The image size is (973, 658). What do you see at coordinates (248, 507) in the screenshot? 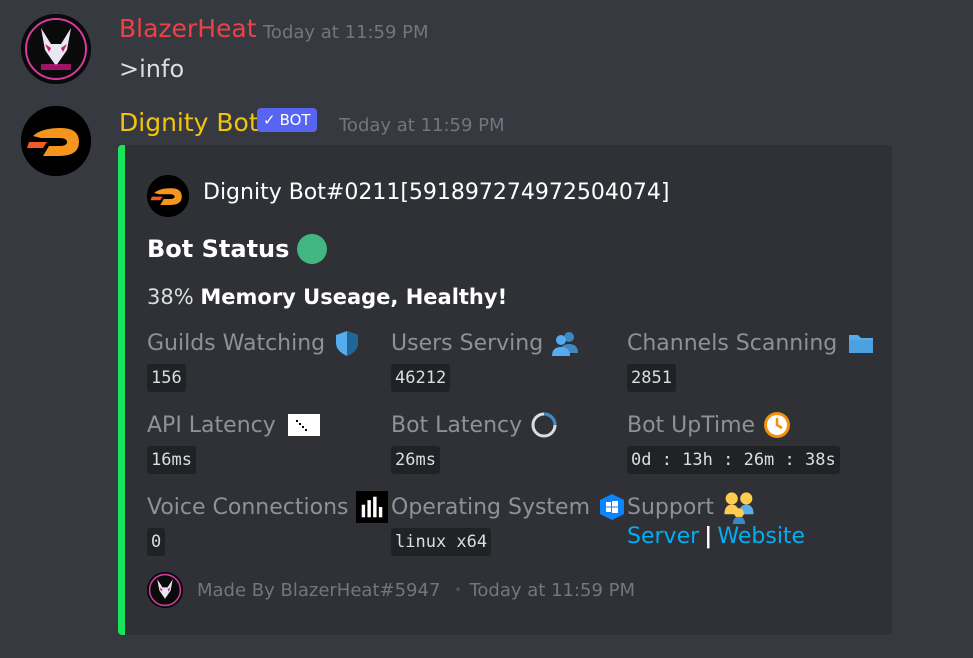
I see `field-name: Voice Connections` at bounding box center [248, 507].